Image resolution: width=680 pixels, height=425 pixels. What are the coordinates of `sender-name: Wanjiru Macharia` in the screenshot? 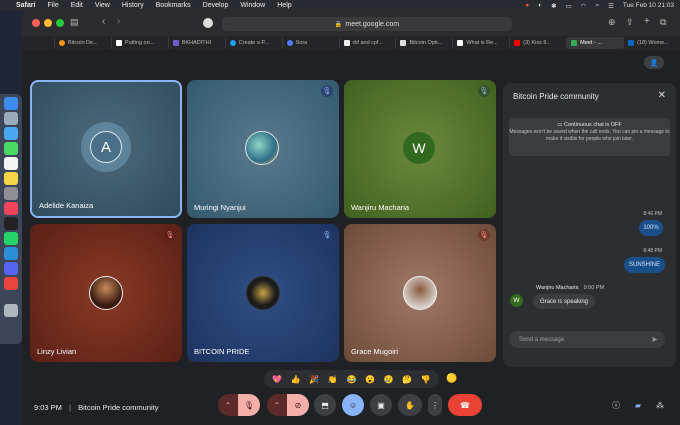 It's located at (557, 288).